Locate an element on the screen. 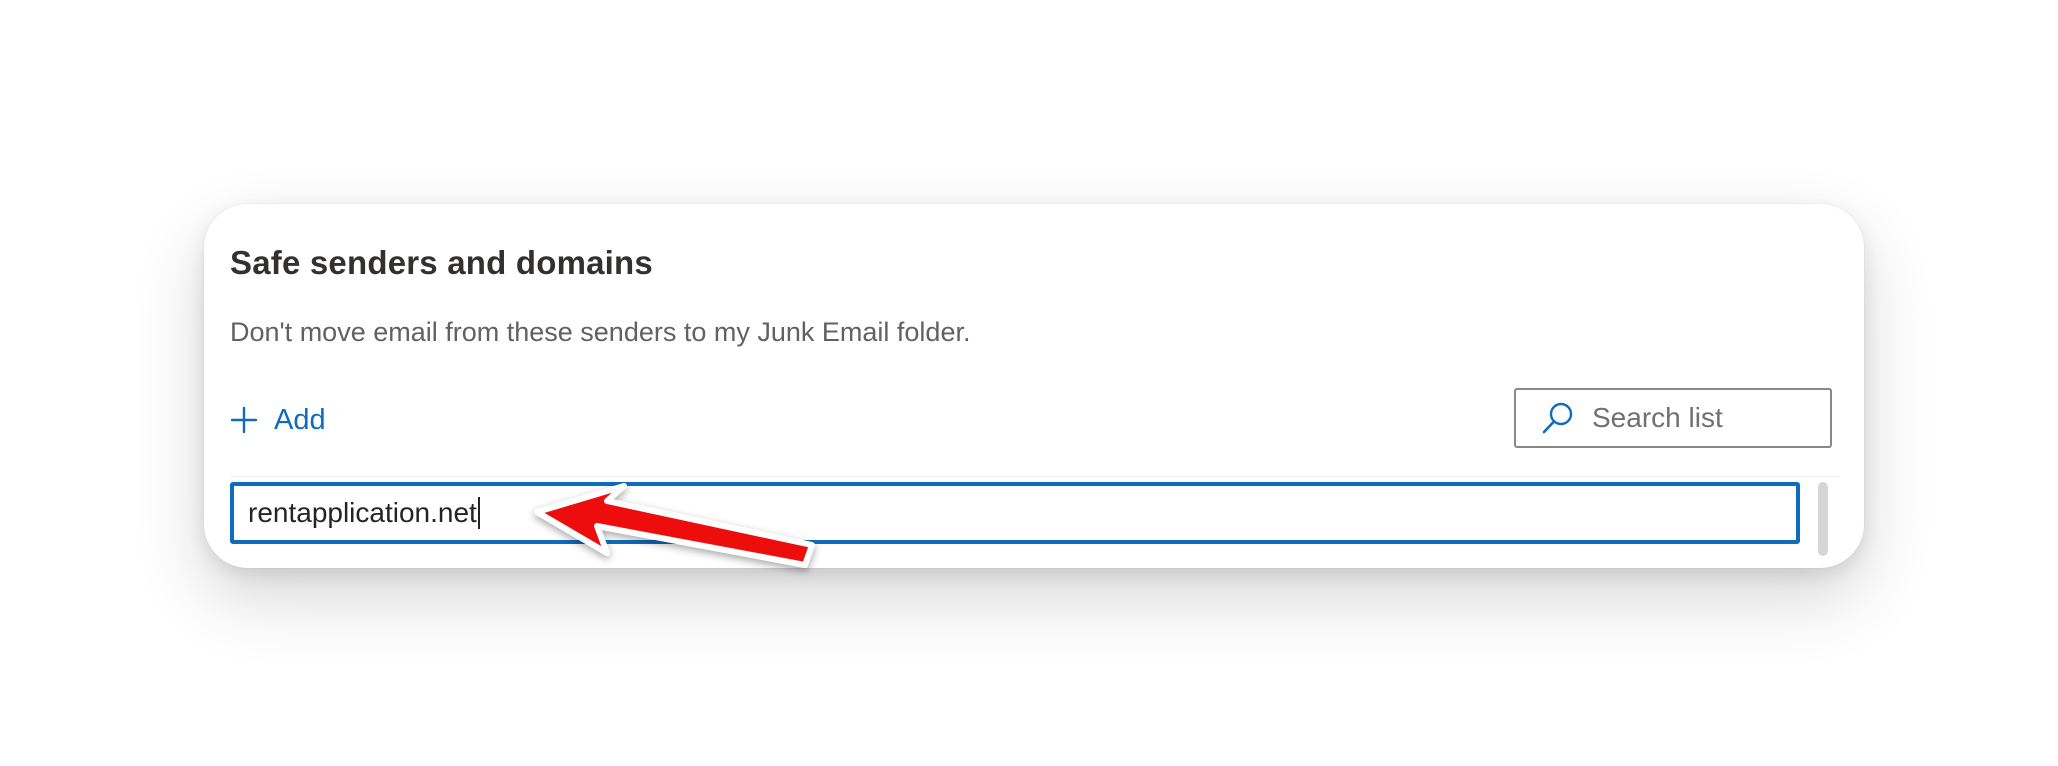 Image resolution: width=2058 pixels, height=766 pixels. panel-title: Safe senders and domains is located at coordinates (441, 262).